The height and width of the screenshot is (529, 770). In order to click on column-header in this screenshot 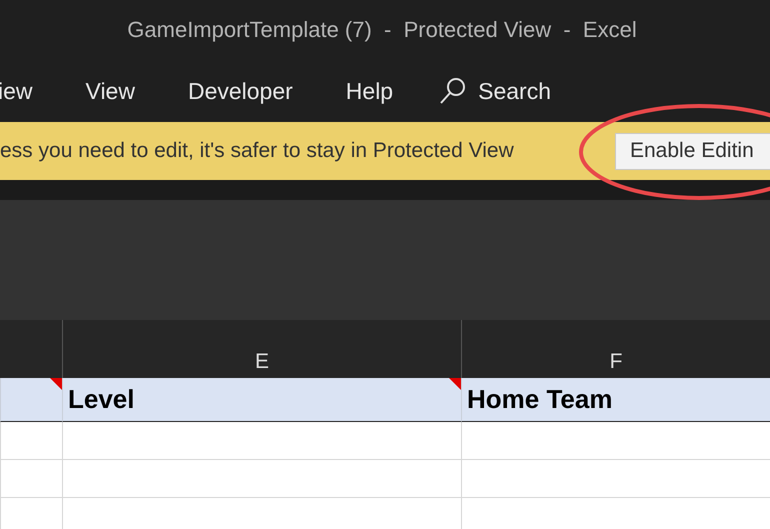, I will do `click(31, 349)`.